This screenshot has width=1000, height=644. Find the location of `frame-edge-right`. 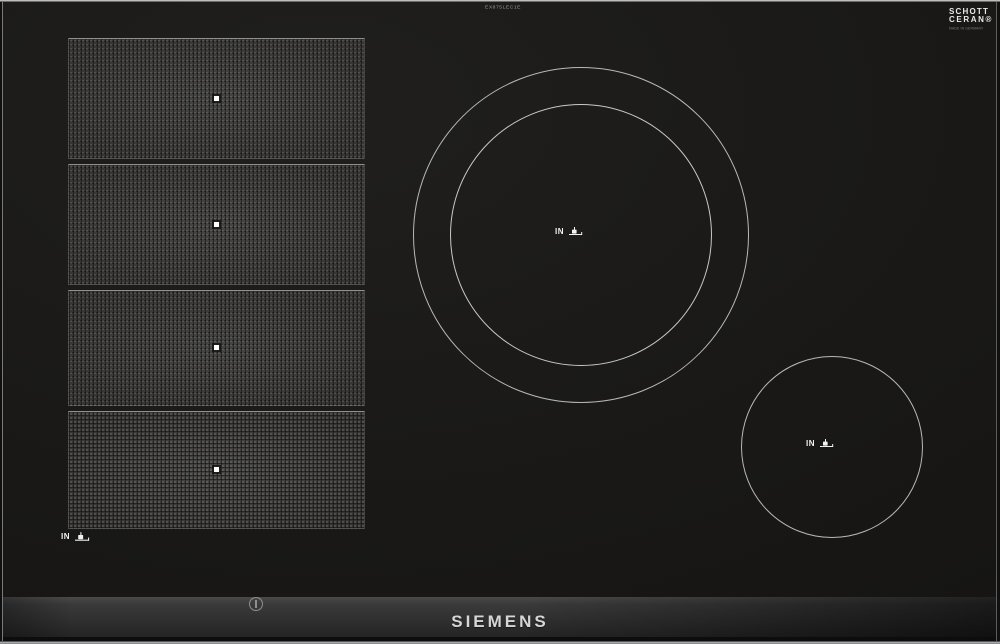

frame-edge-right is located at coordinates (996, 321).